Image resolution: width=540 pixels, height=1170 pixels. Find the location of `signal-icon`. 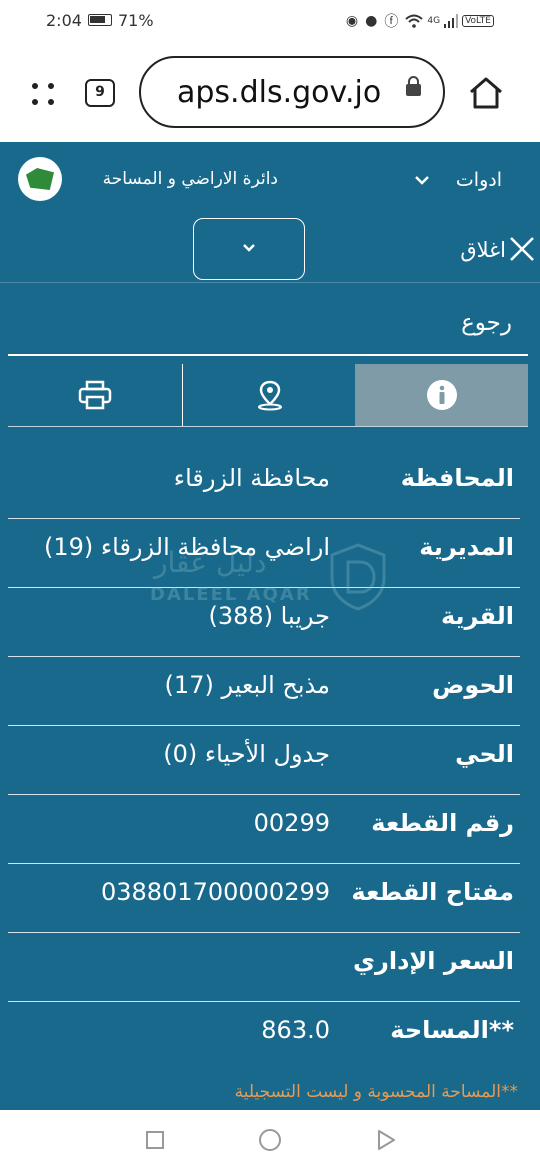

signal-icon is located at coordinates (451, 21).